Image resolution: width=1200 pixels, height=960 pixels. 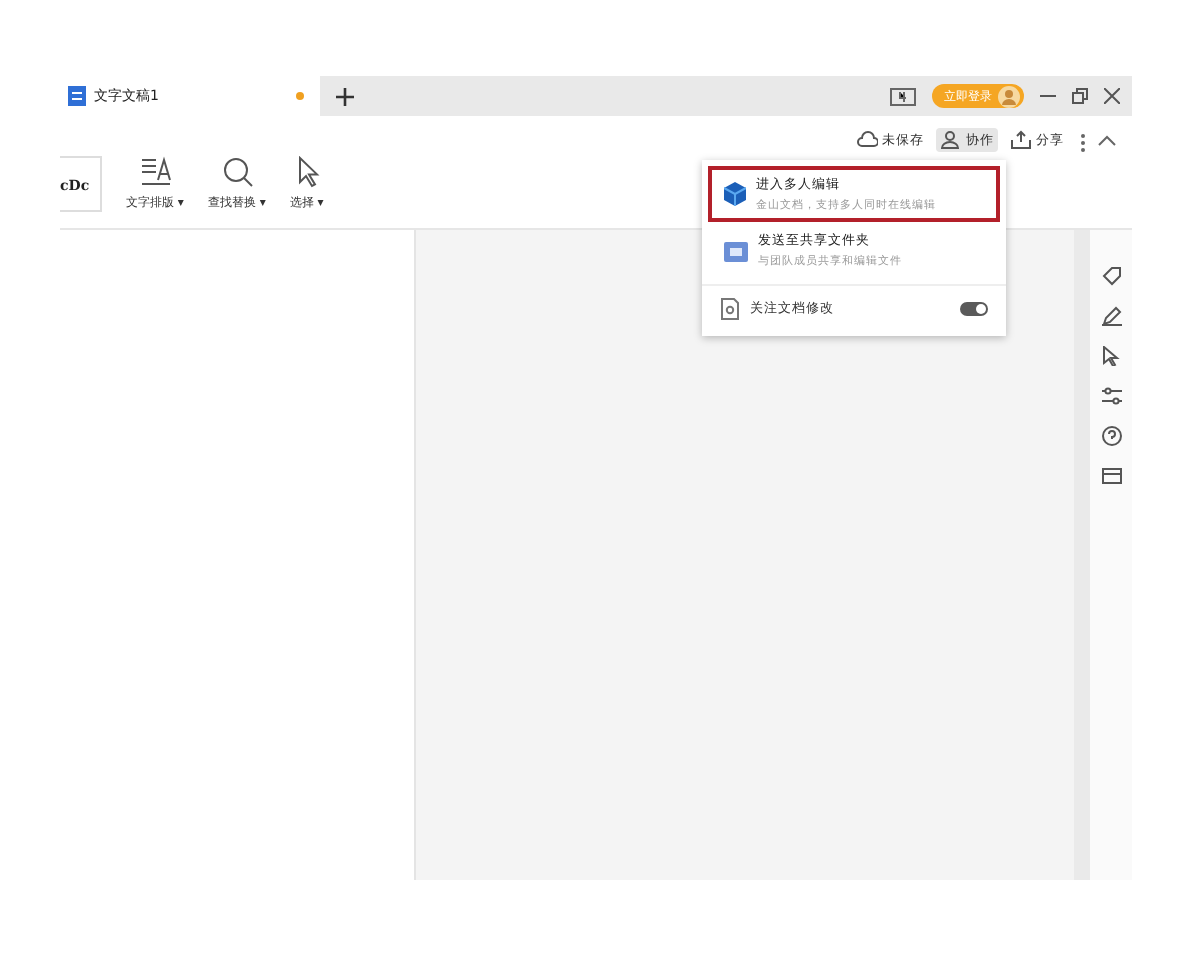 What do you see at coordinates (1111, 396) in the screenshot?
I see `sliders-icon` at bounding box center [1111, 396].